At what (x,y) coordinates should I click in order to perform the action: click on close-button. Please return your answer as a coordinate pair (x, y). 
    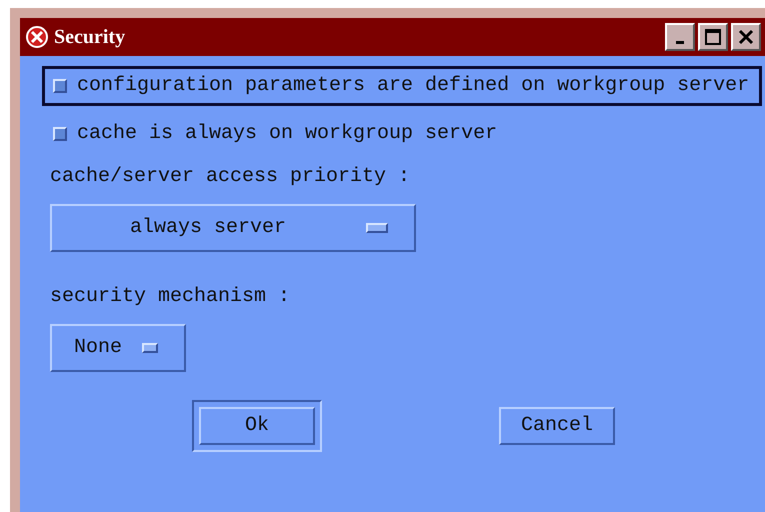
    Looking at the image, I should click on (746, 37).